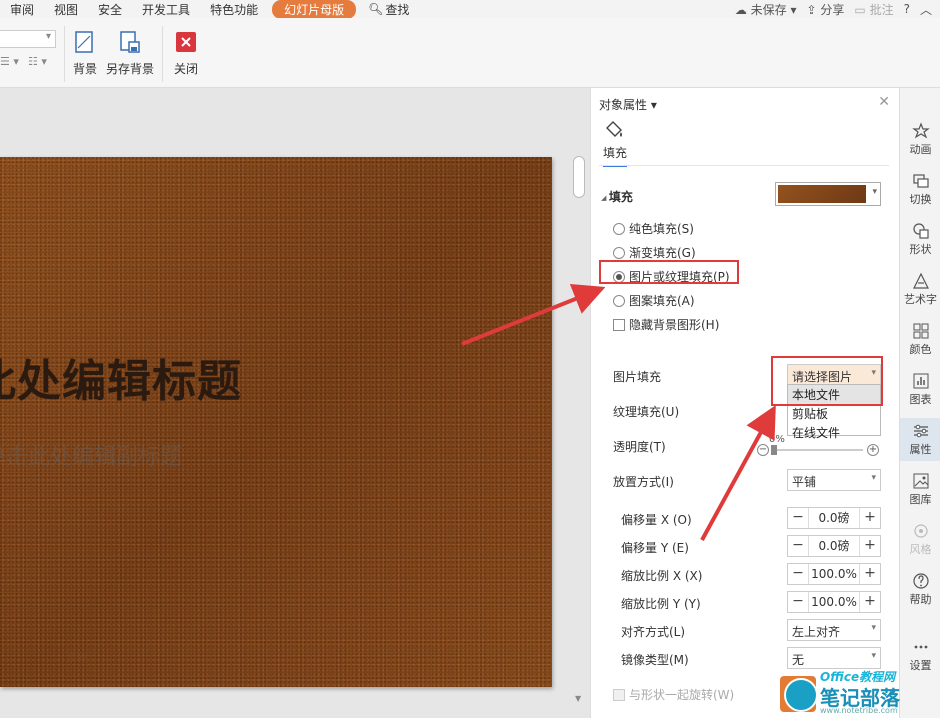 This screenshot has height=718, width=940. I want to click on scale-y-value: 100.0%, so click(834, 602).